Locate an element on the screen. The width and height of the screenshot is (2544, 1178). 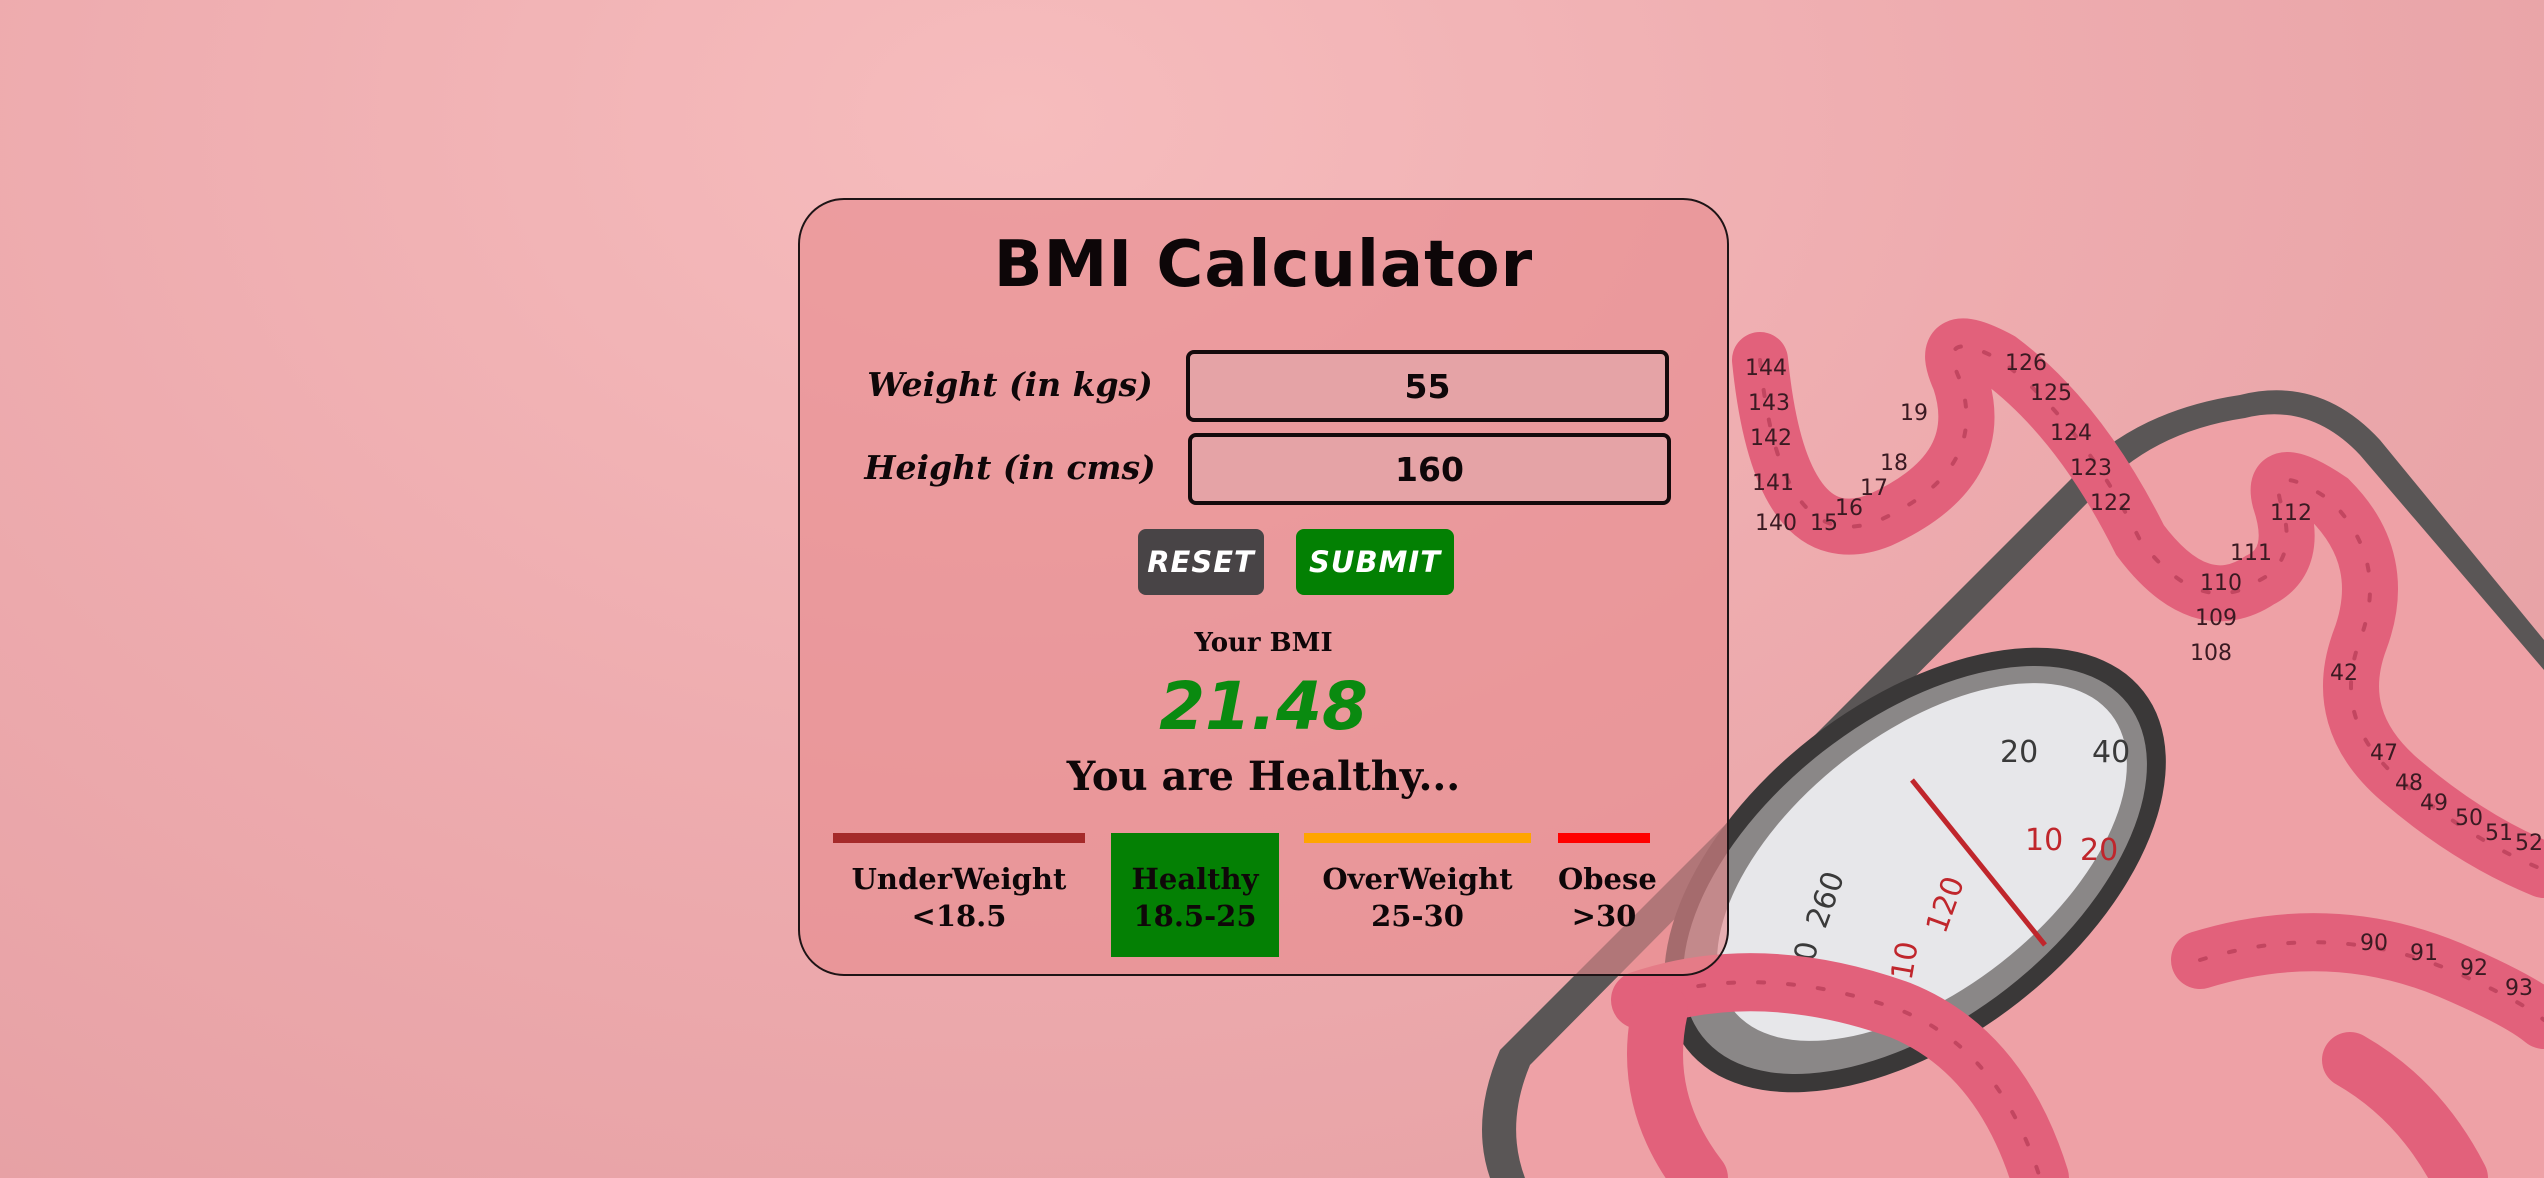
category-name: UnderWeight is located at coordinates (959, 879).